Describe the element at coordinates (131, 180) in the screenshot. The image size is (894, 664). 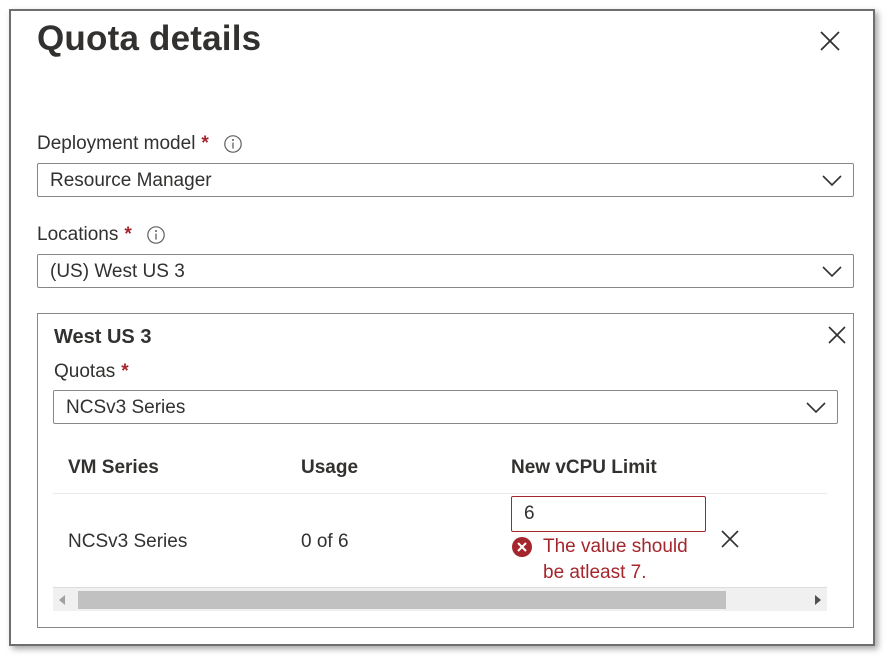
I see `deployment-model-value: Resource Manager` at that location.